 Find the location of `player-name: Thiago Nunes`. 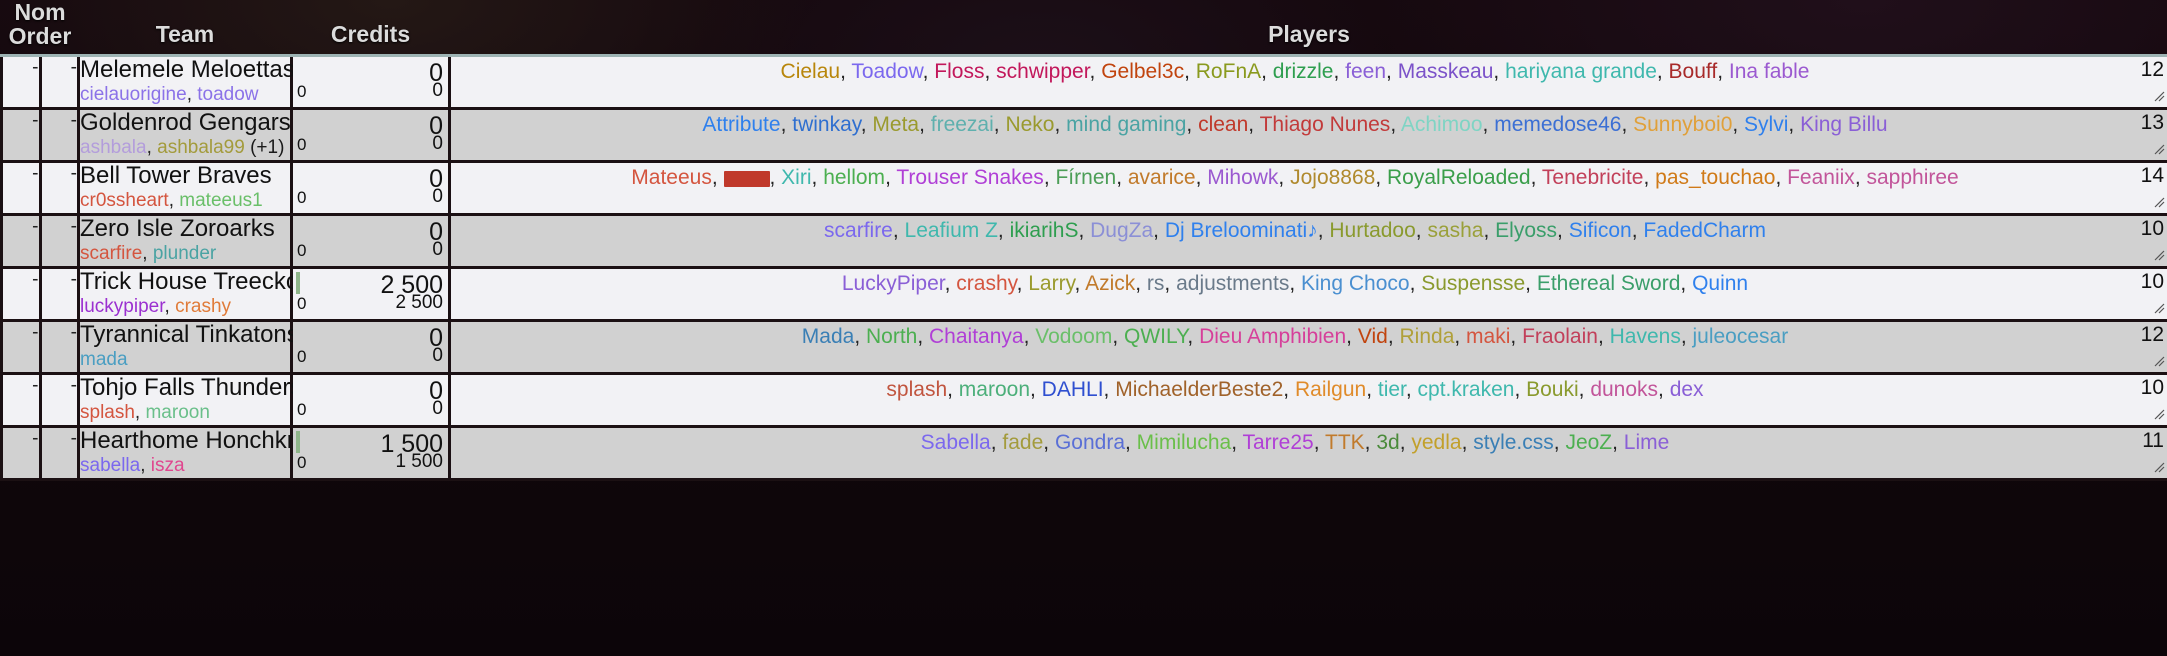

player-name: Thiago Nunes is located at coordinates (1325, 124).